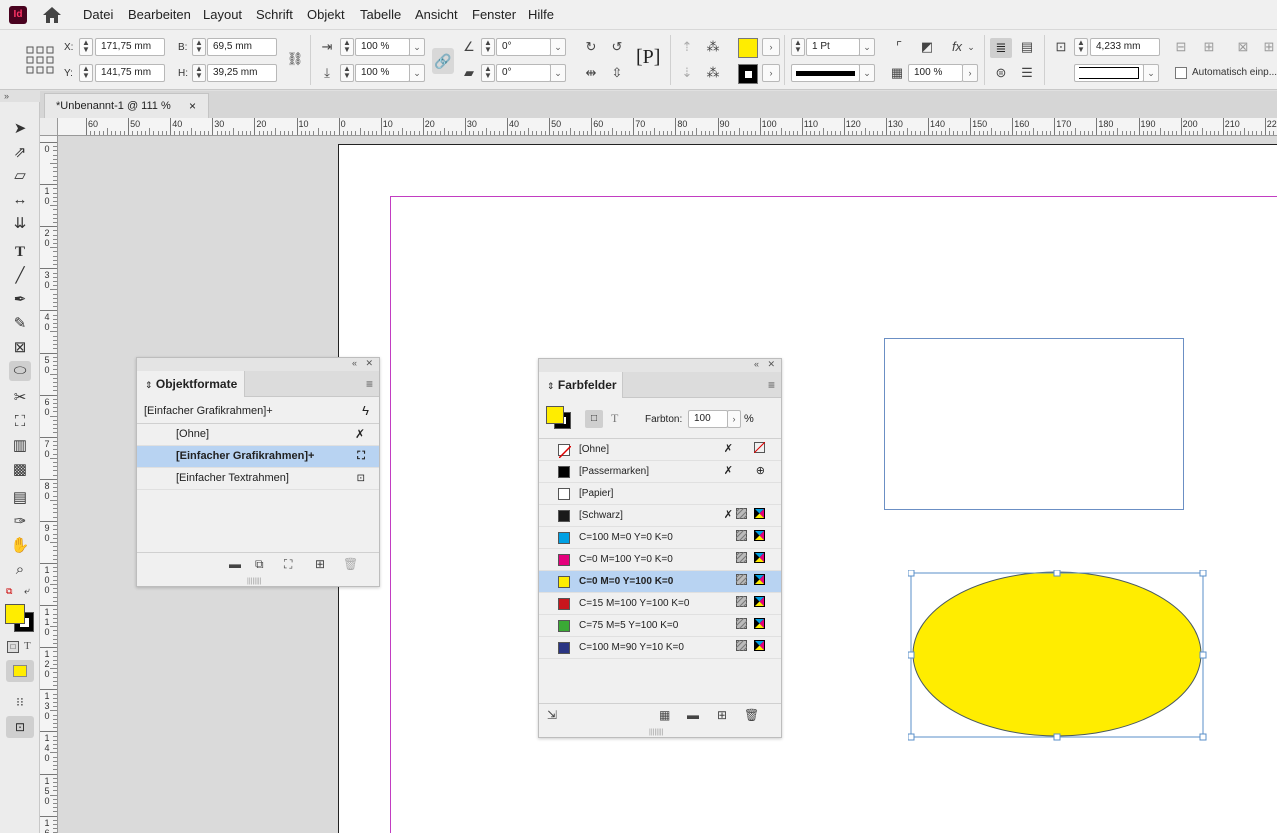 The height and width of the screenshot is (833, 1277). I want to click on swatch-row: C=0 M=100 Y=0 K=0, so click(660, 560).